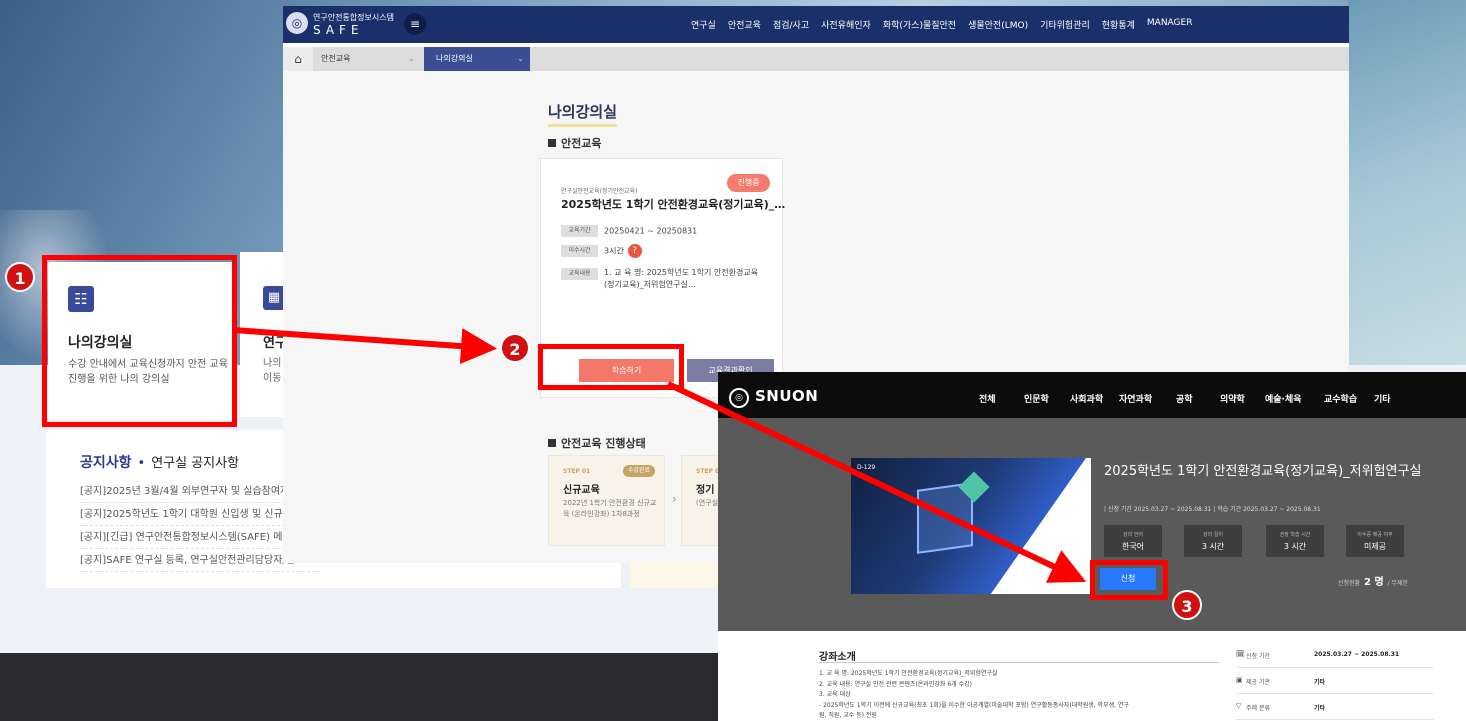 This screenshot has height=721, width=1466. I want to click on safe-logo-english: SAFE, so click(338, 30).